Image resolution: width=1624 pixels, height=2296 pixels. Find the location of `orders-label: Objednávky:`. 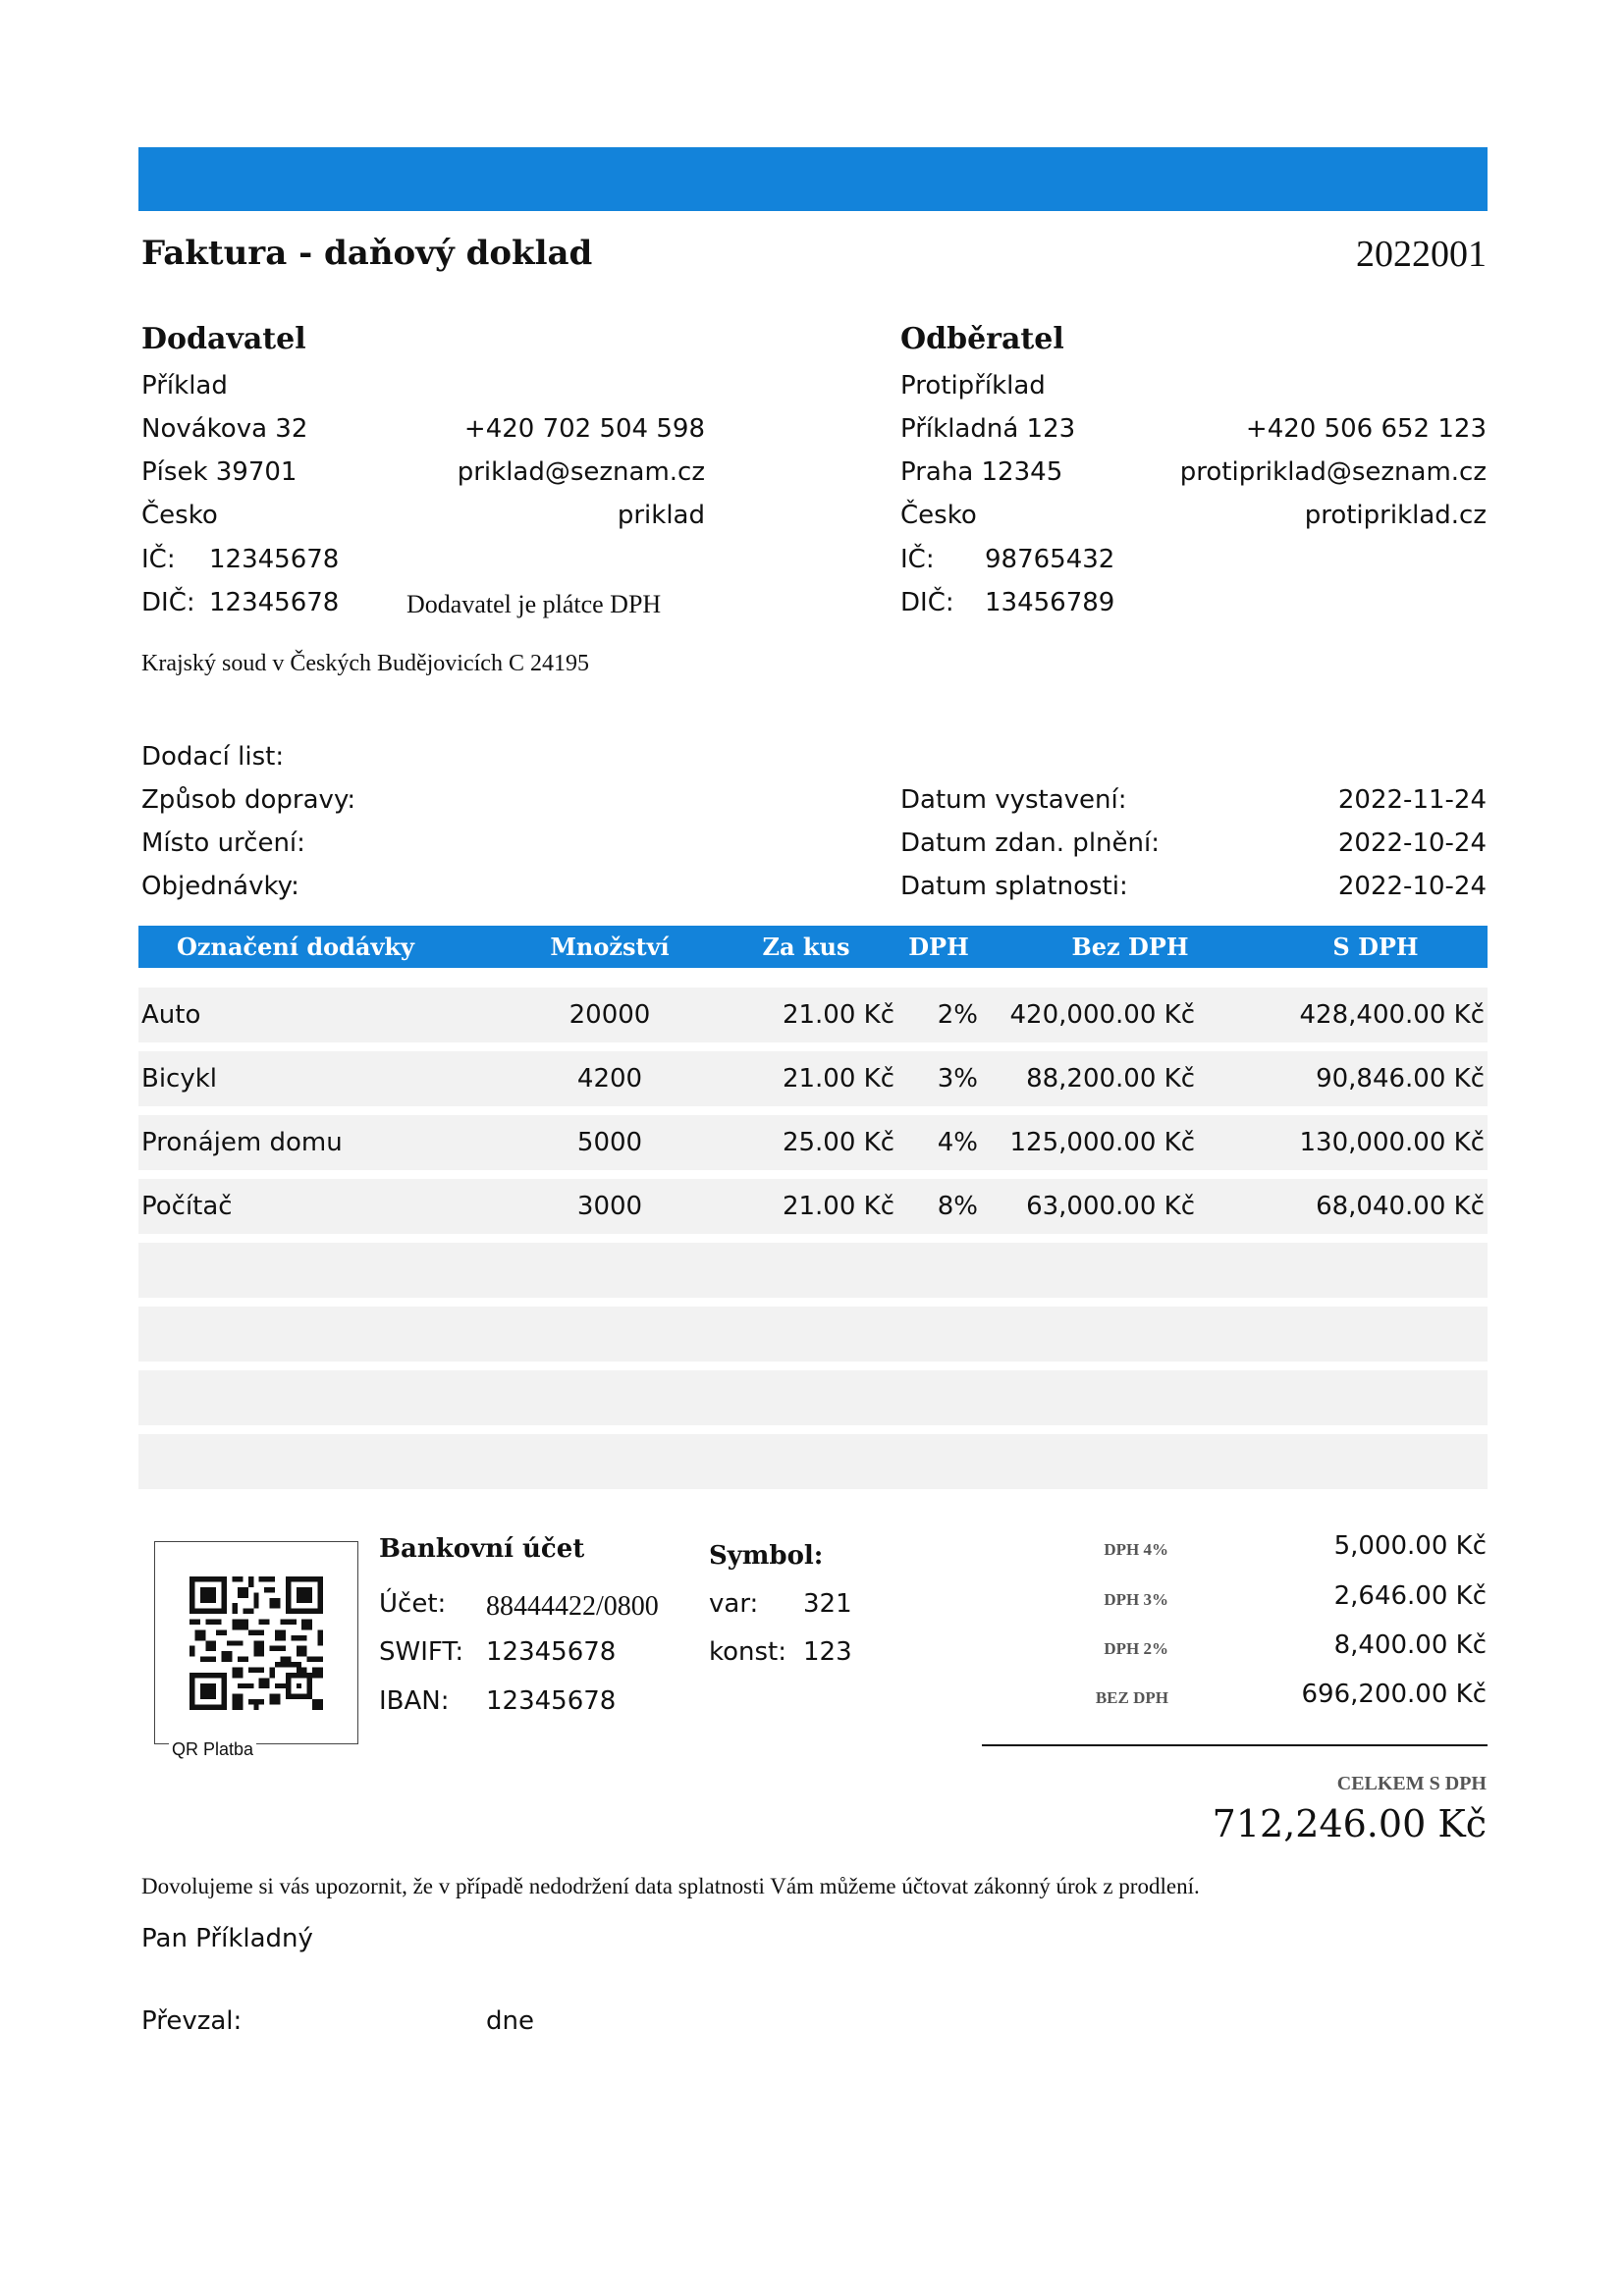

orders-label: Objednávky: is located at coordinates (220, 886).